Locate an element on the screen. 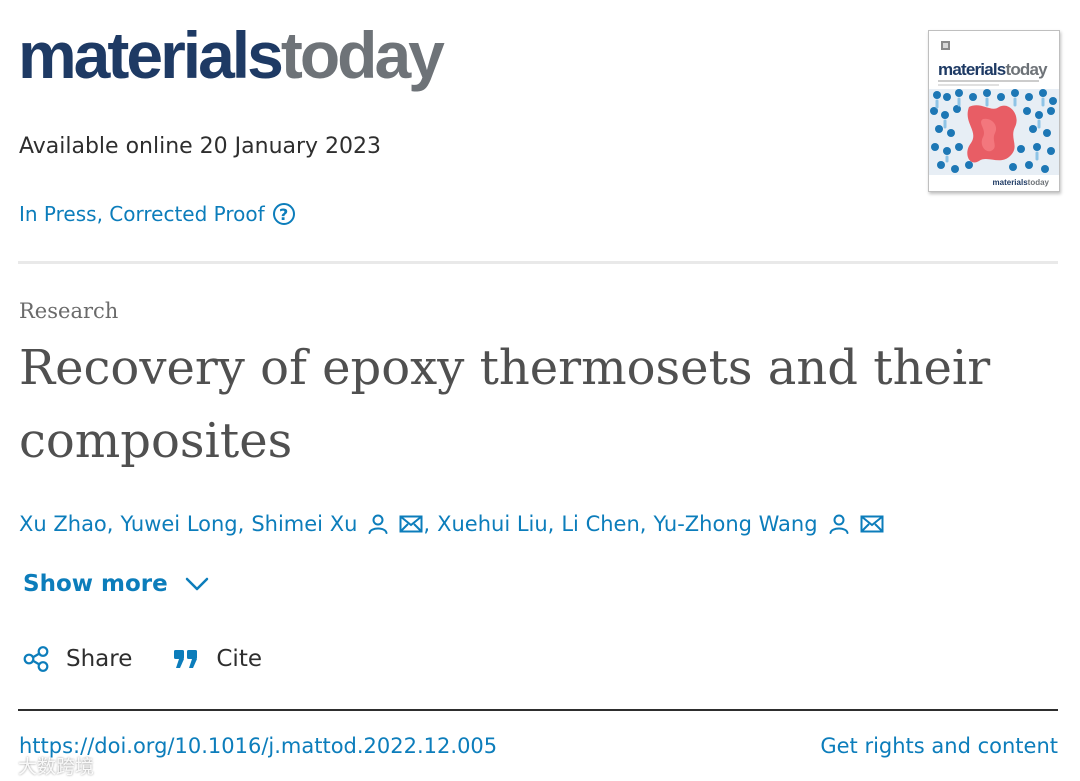  journal-cover-image: materialstoday materialstoday is located at coordinates (994, 111).